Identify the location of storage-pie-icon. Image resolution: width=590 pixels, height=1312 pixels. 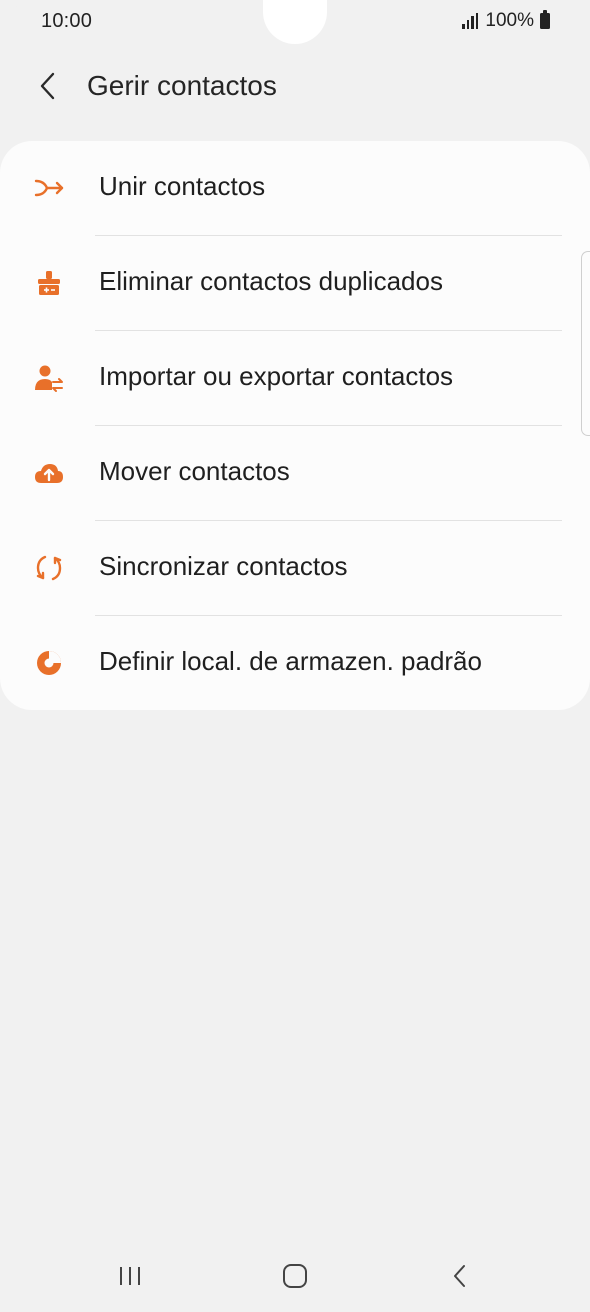
(49, 663).